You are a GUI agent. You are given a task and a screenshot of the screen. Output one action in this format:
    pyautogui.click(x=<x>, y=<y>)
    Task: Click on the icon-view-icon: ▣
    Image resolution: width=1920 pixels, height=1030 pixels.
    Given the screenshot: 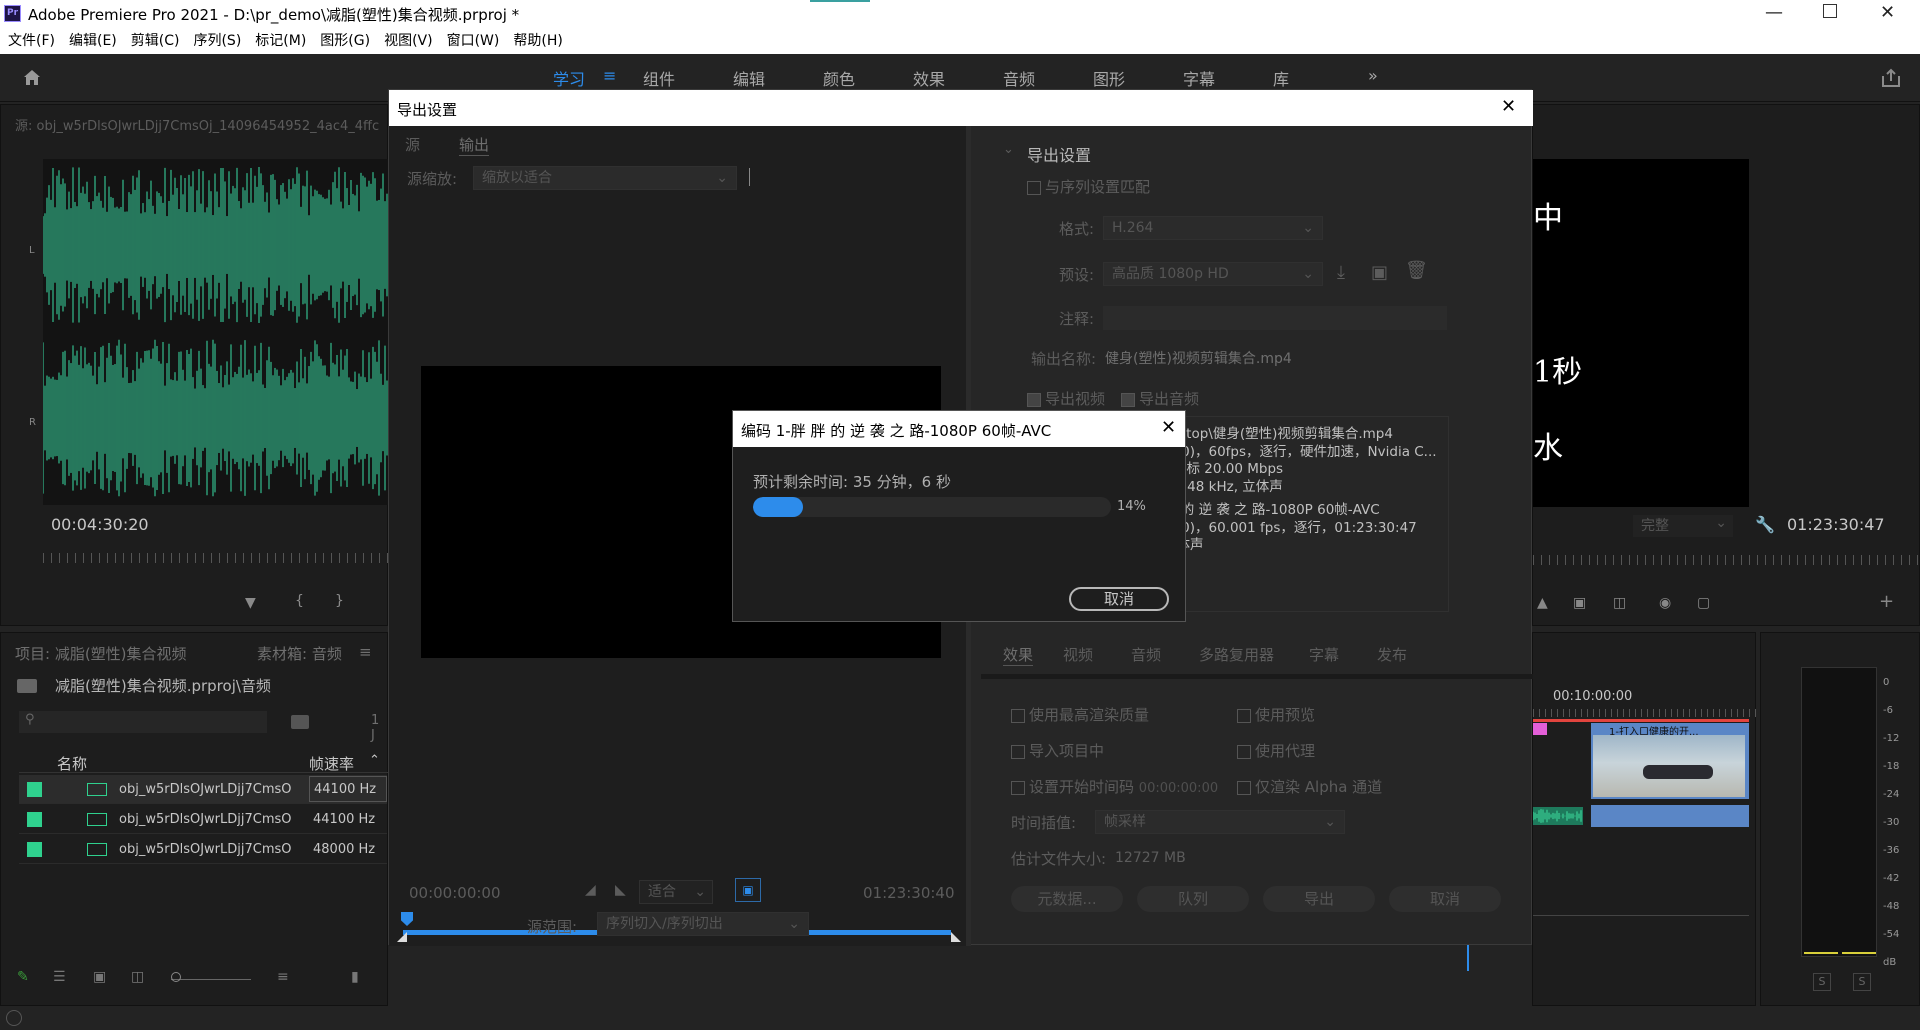 What is the action you would take?
    pyautogui.click(x=99, y=977)
    